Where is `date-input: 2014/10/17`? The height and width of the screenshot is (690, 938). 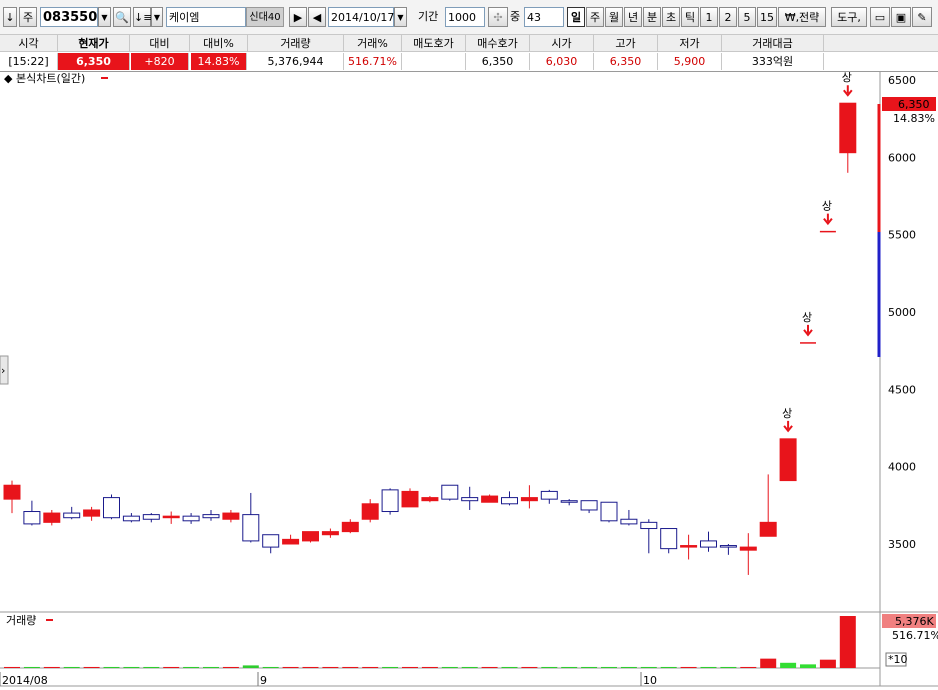 date-input: 2014/10/17 is located at coordinates (361, 17).